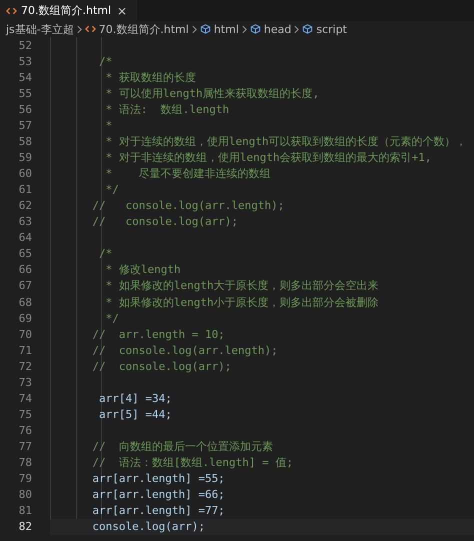  What do you see at coordinates (25, 221) in the screenshot?
I see `line-number: 63` at bounding box center [25, 221].